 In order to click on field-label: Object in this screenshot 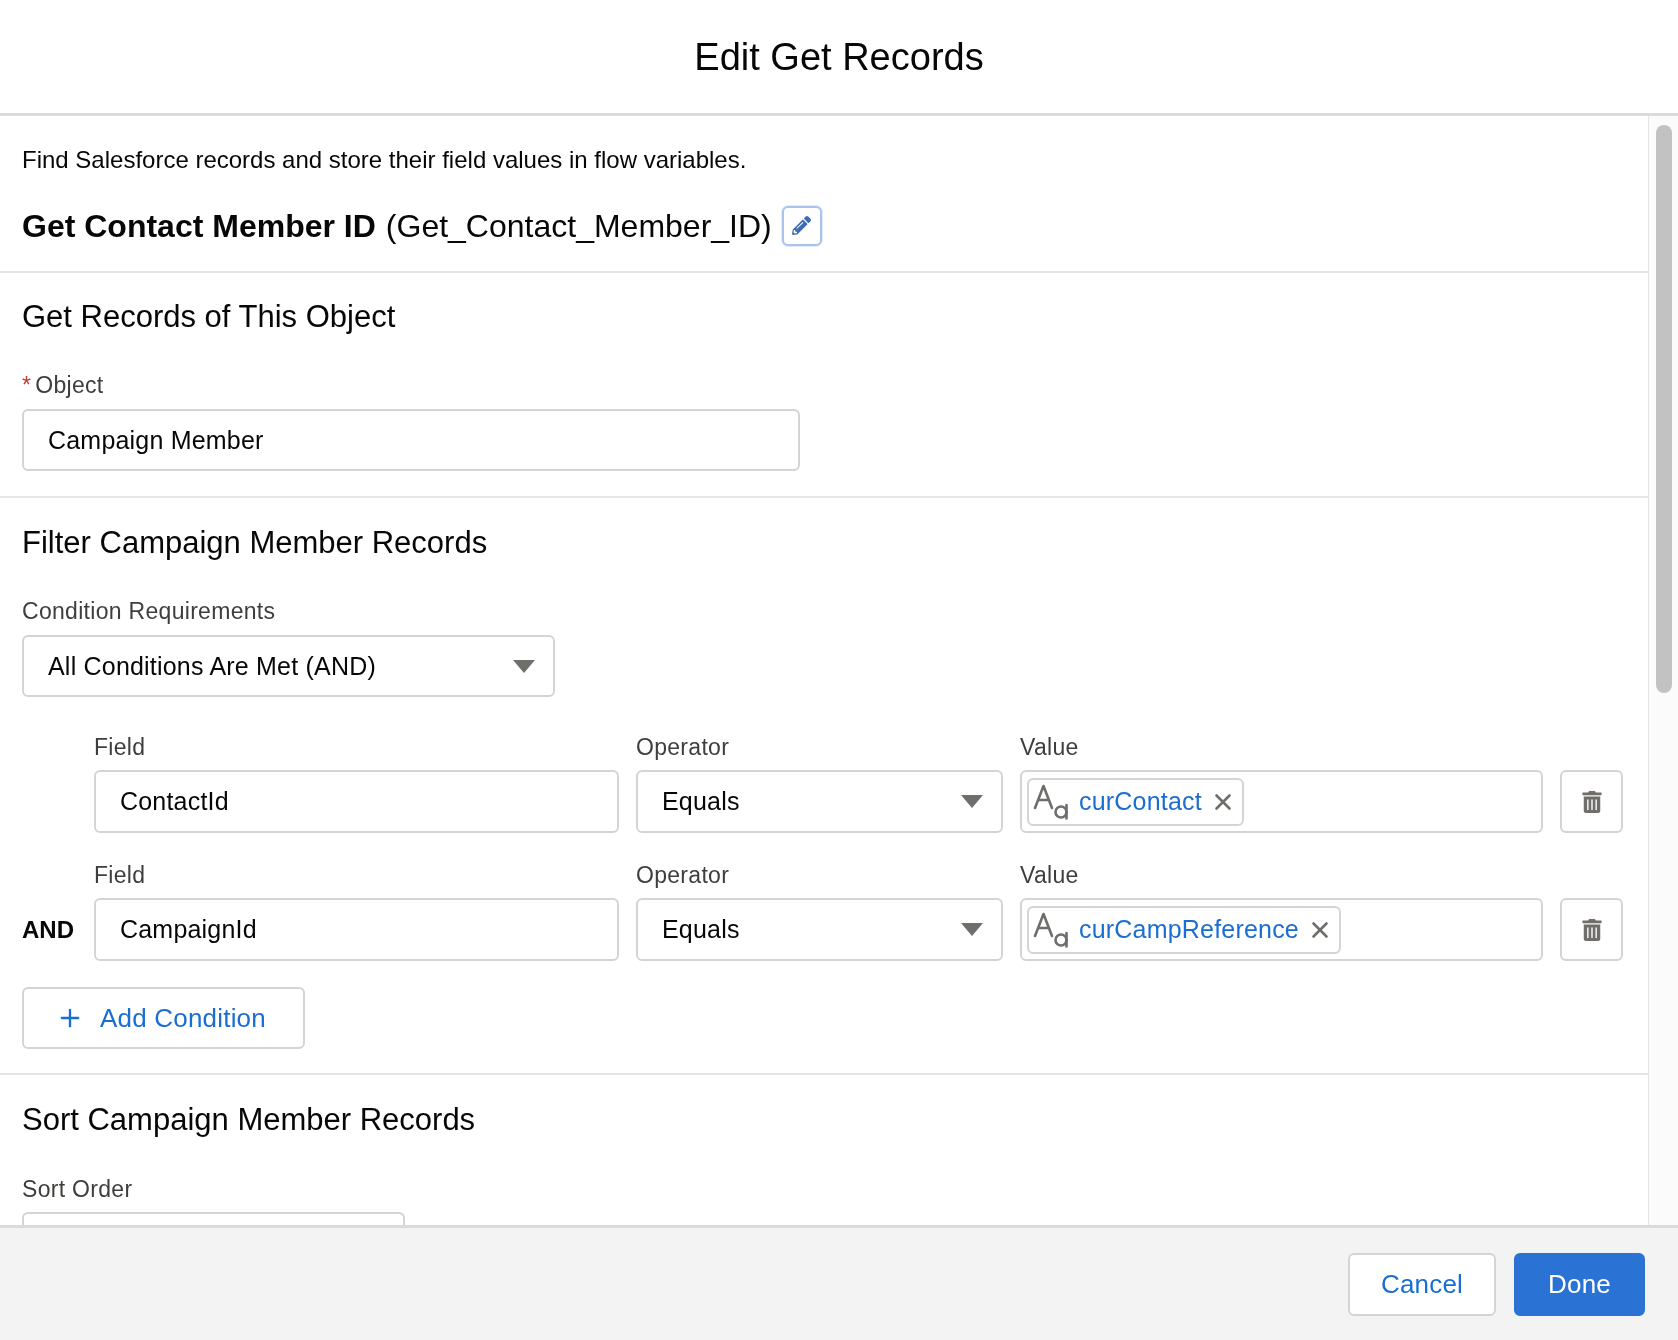, I will do `click(69, 385)`.